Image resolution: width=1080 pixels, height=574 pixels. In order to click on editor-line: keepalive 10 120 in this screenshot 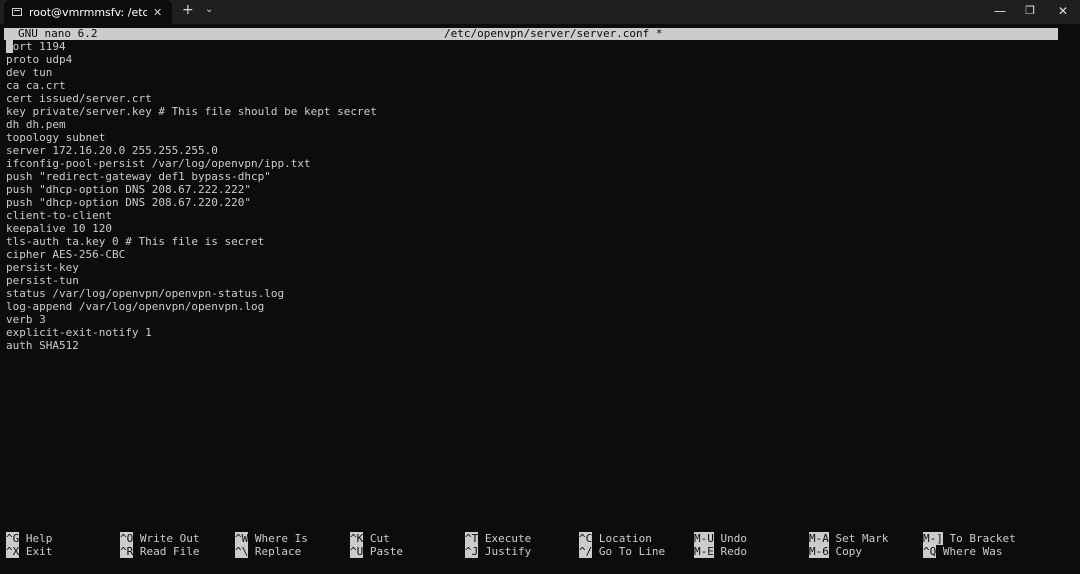, I will do `click(536, 228)`.